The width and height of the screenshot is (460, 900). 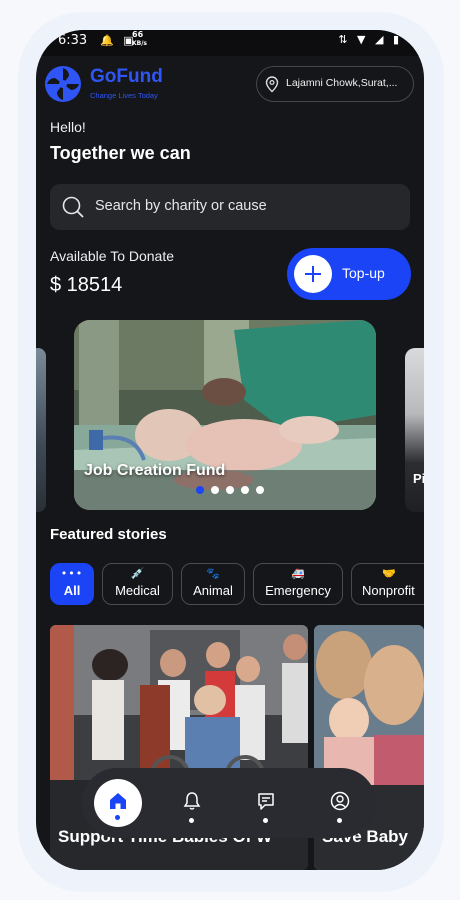 I want to click on chat-icon, so click(x=266, y=801).